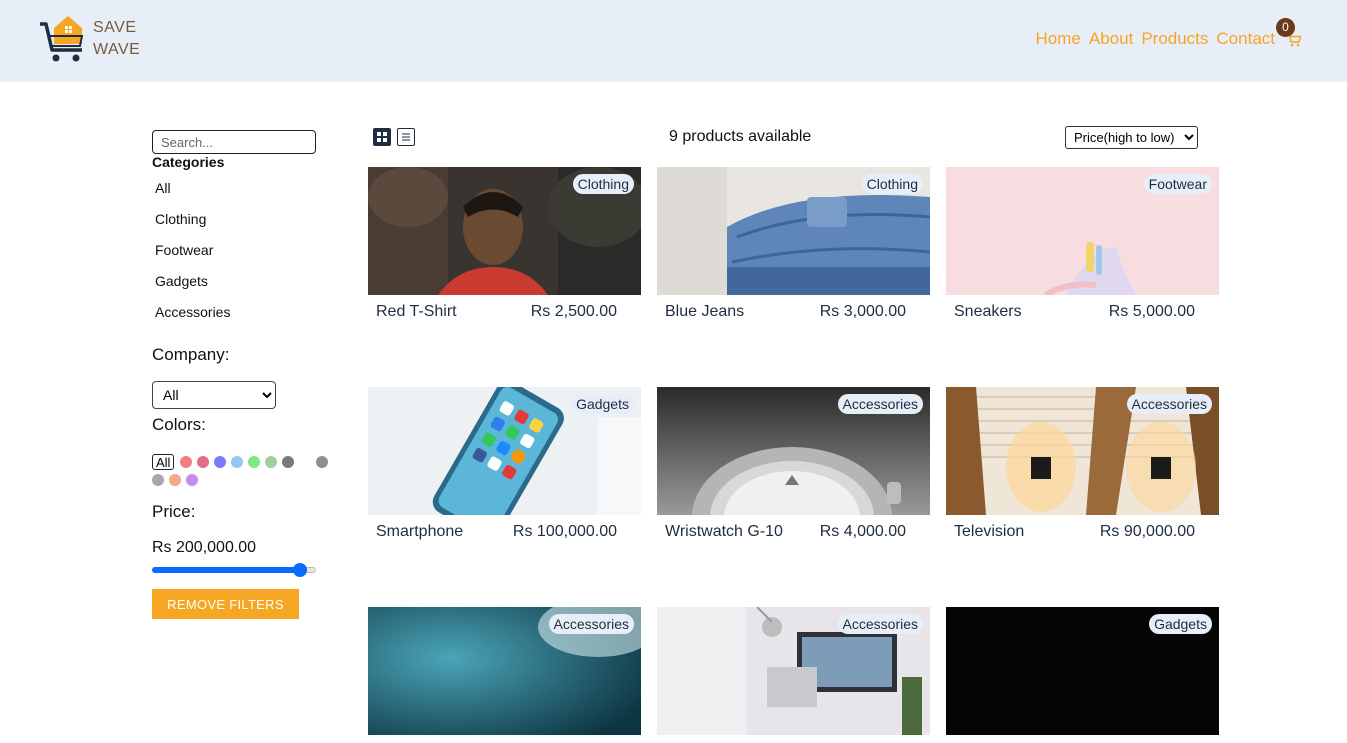  What do you see at coordinates (225, 604) in the screenshot?
I see `remove-filters-button: REMOVE FILTERS` at bounding box center [225, 604].